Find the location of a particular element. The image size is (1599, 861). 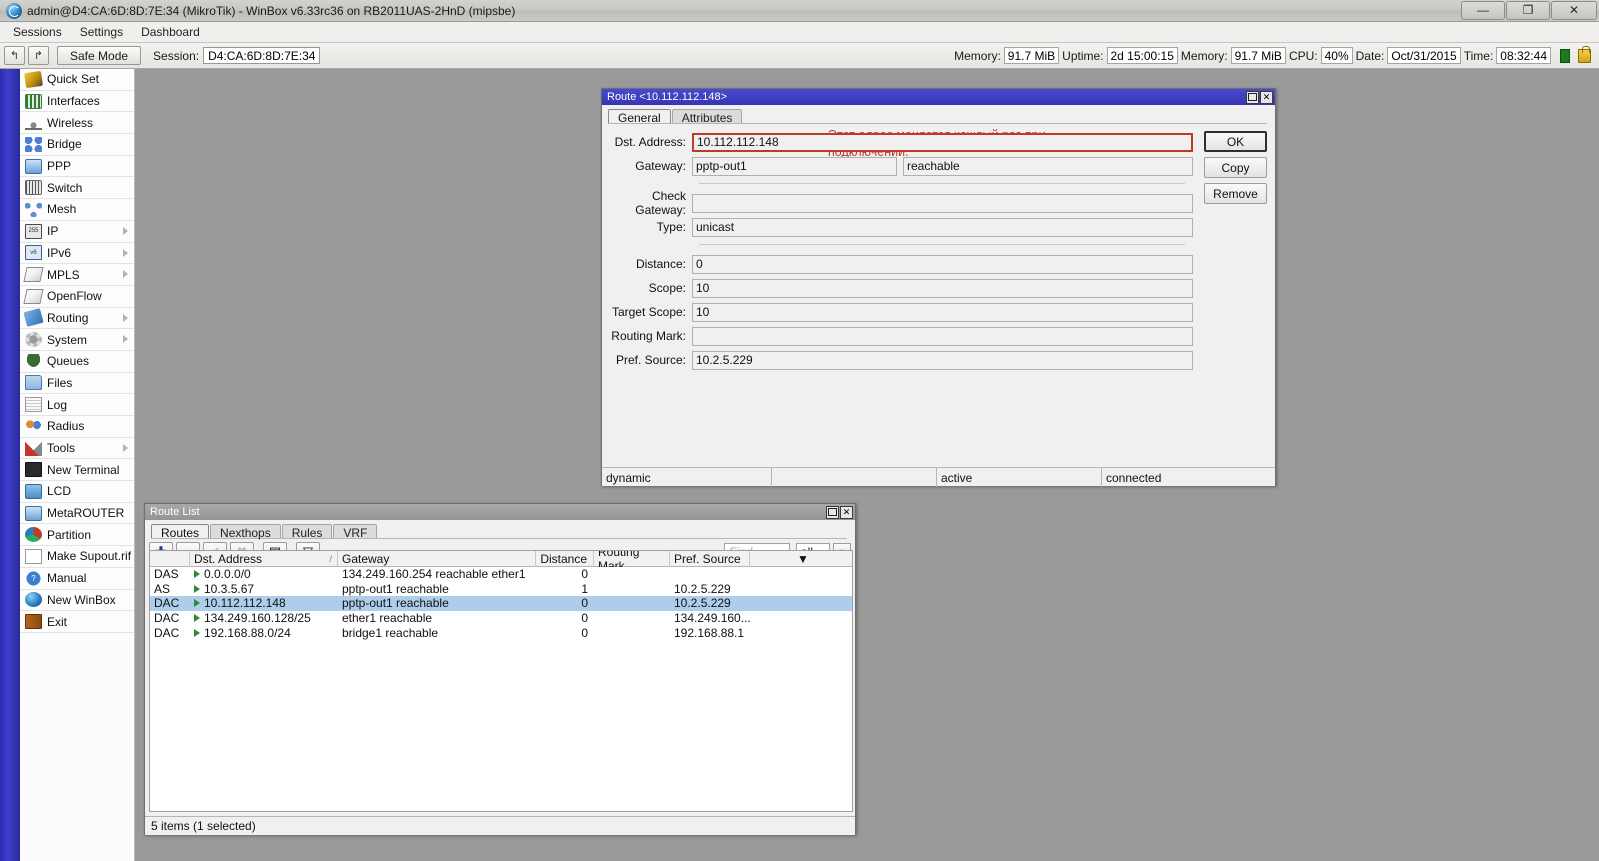

th-dst-address: Dst. Address / is located at coordinates (264, 559).